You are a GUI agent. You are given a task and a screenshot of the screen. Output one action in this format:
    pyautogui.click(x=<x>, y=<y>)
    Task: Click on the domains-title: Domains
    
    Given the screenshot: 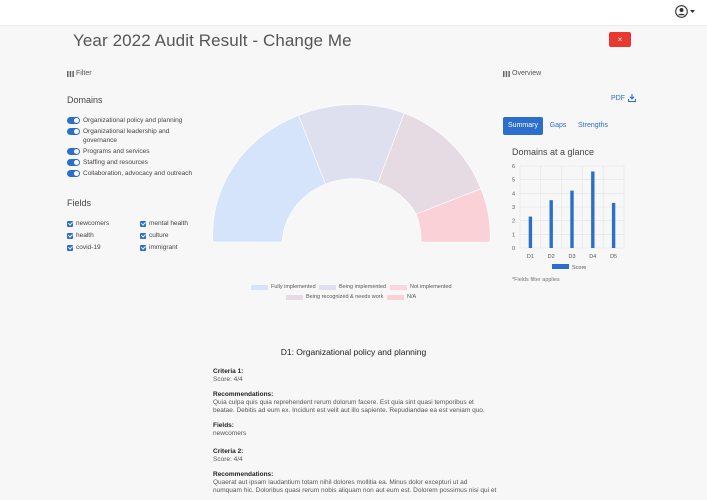 What is the action you would take?
    pyautogui.click(x=85, y=100)
    